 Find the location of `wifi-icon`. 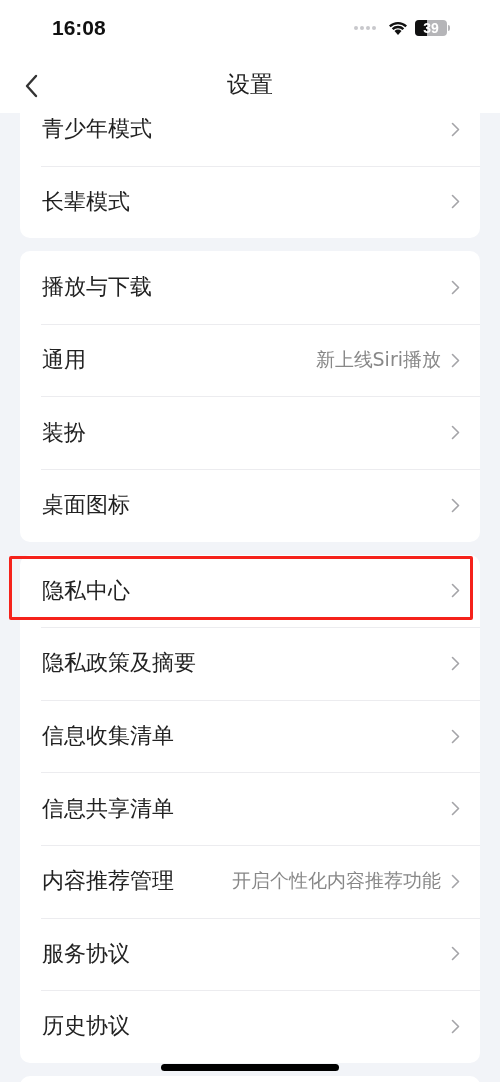

wifi-icon is located at coordinates (398, 28).